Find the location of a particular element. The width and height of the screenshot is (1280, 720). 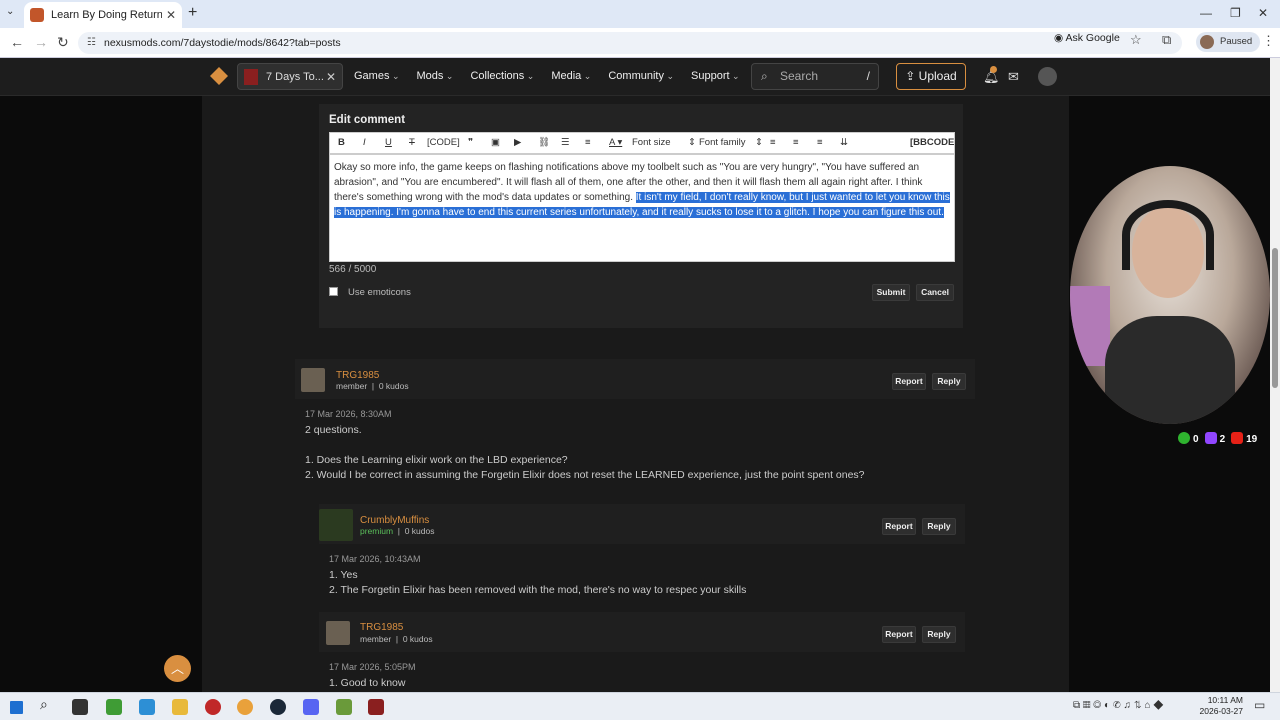

image-icon: ▣ is located at coordinates (495, 142).